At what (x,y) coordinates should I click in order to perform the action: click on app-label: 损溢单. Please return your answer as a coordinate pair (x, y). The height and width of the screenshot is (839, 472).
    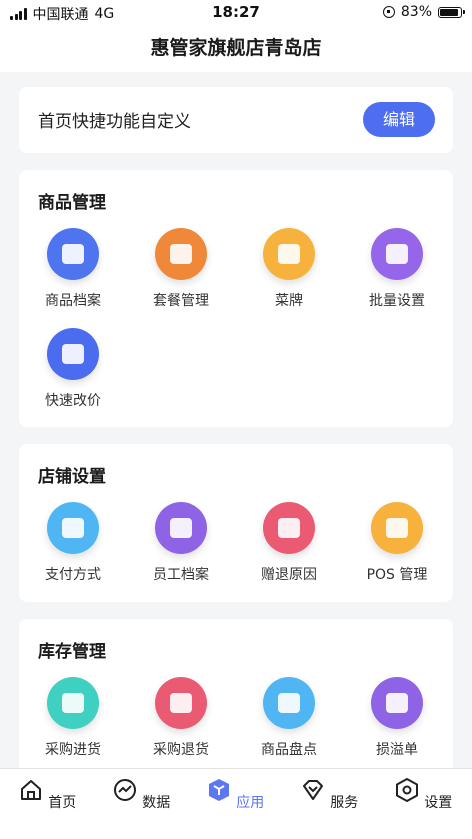
    Looking at the image, I should click on (397, 750).